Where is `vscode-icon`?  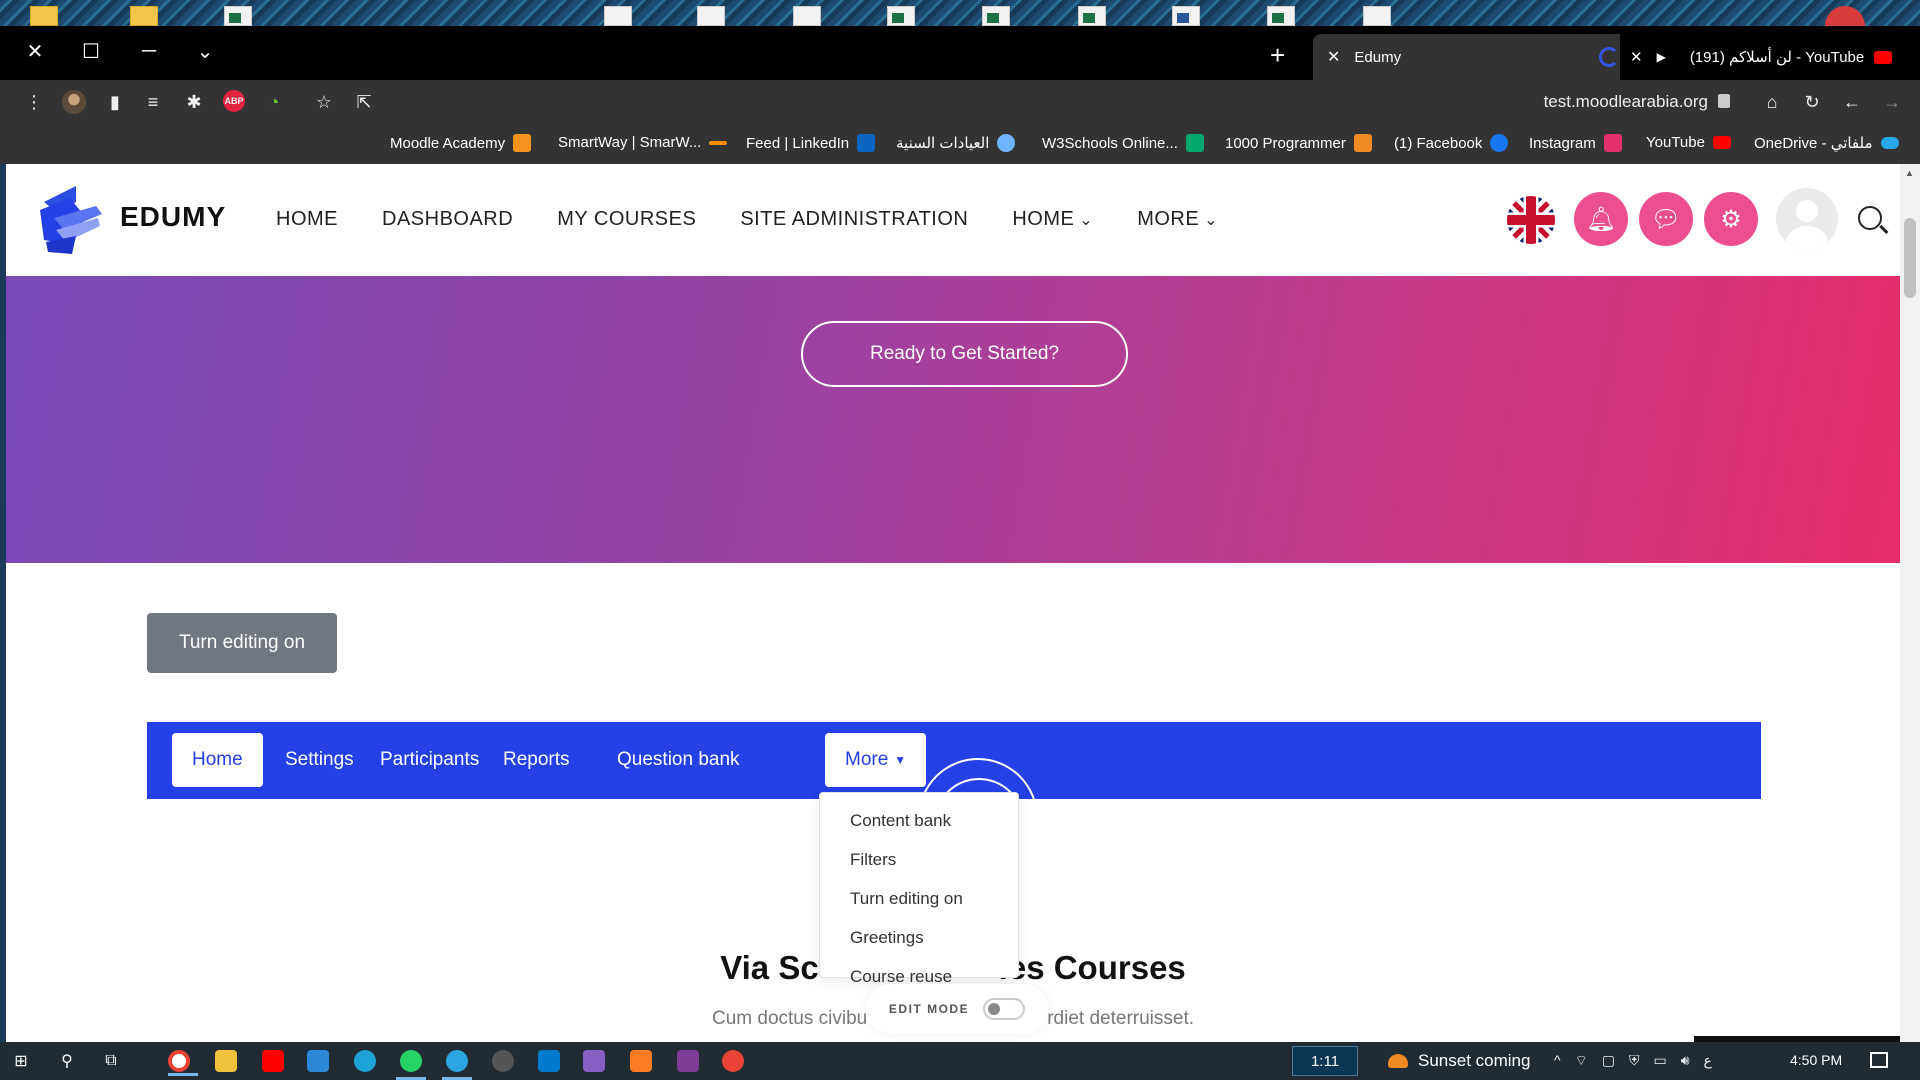 vscode-icon is located at coordinates (549, 1061).